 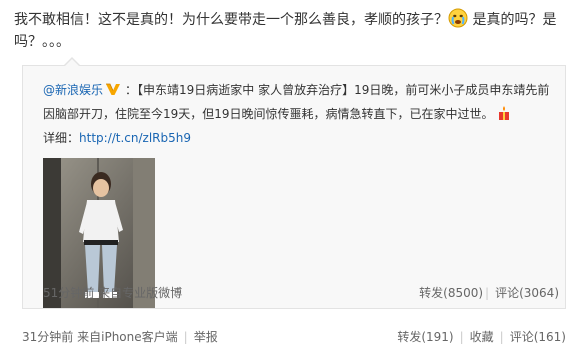 I want to click on repost-arrow-inner, so click(x=72, y=63).